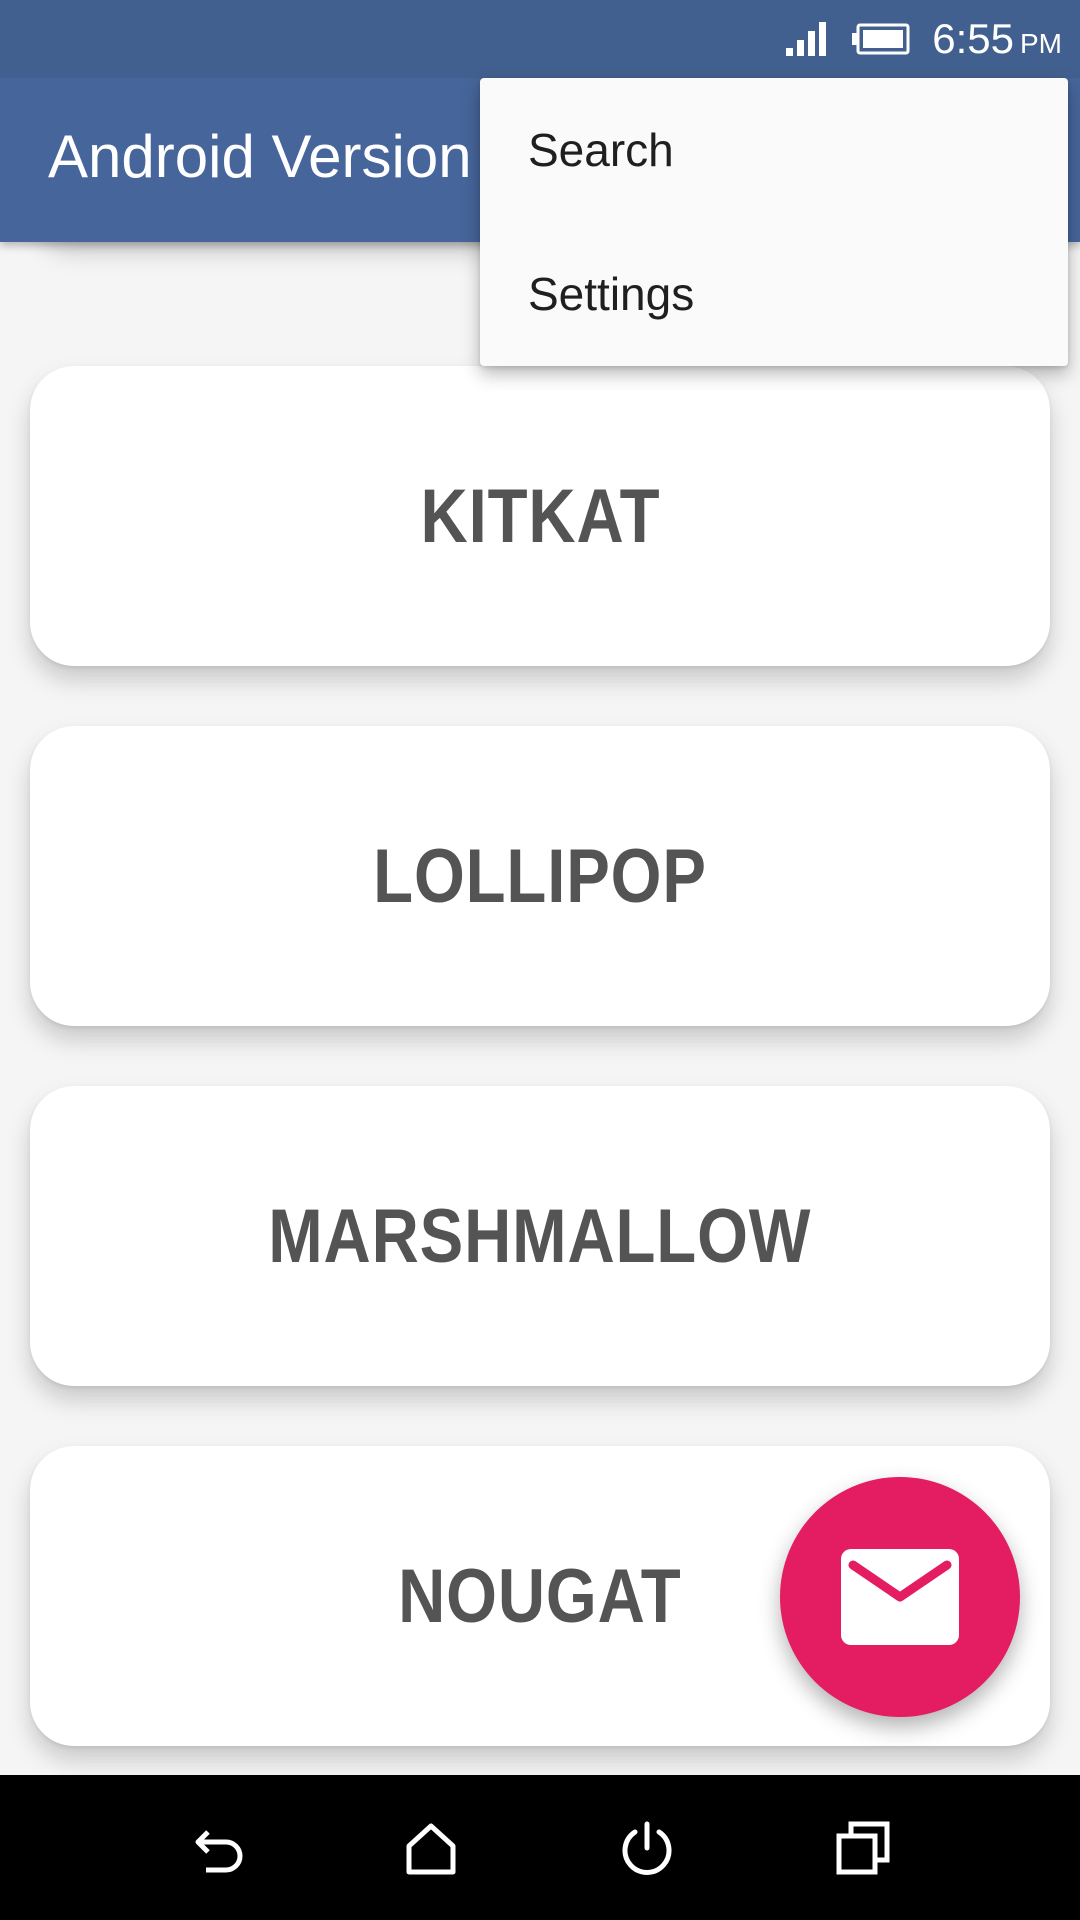 Image resolution: width=1080 pixels, height=1920 pixels. I want to click on list-item: MARSHMALLOW, so click(540, 1236).